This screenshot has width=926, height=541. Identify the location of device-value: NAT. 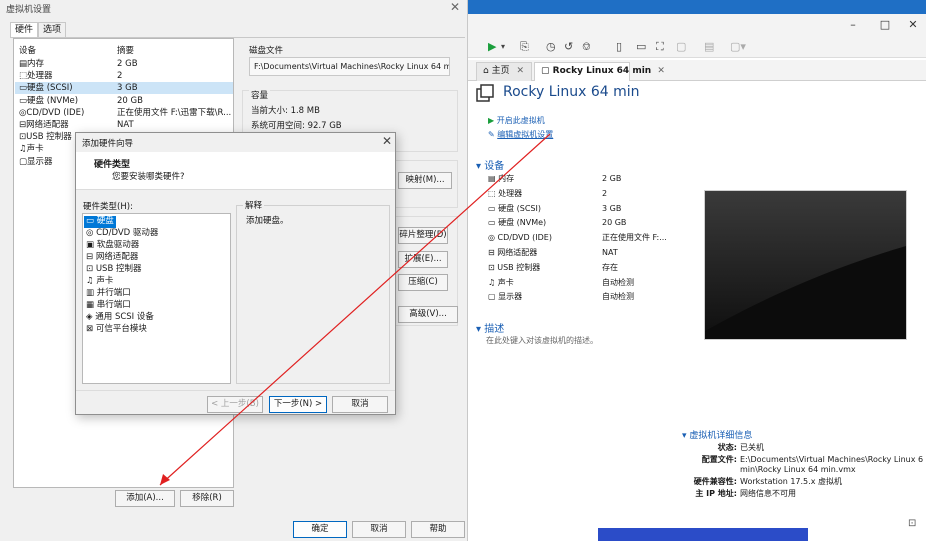
(610, 252).